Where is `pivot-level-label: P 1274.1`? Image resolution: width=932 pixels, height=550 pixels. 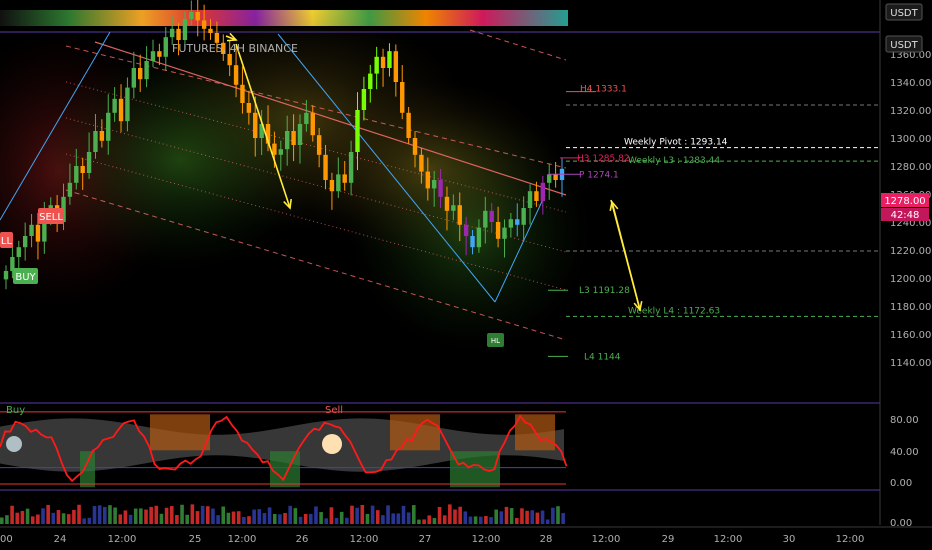 pivot-level-label: P 1274.1 is located at coordinates (599, 175).